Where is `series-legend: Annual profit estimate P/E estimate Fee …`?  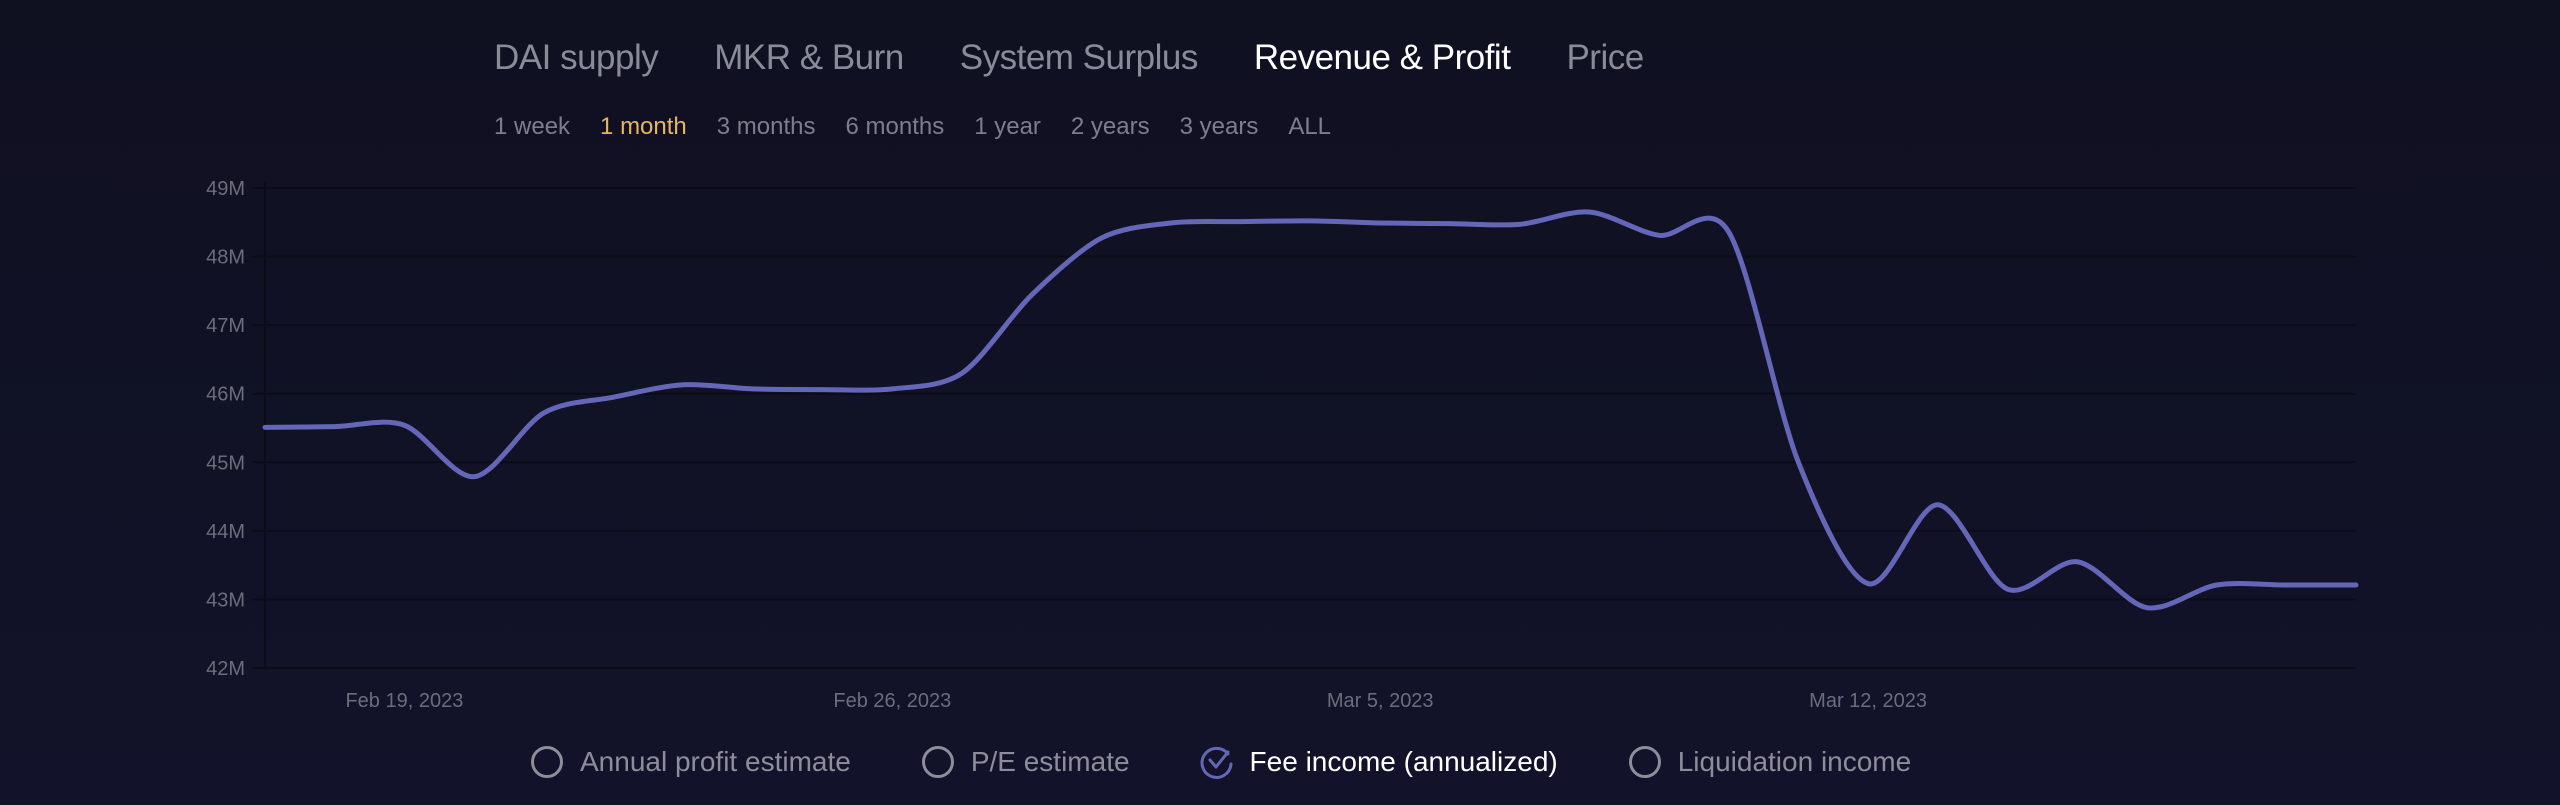
series-legend: Annual profit estimate P/E estimate Fee … is located at coordinates (1255, 762).